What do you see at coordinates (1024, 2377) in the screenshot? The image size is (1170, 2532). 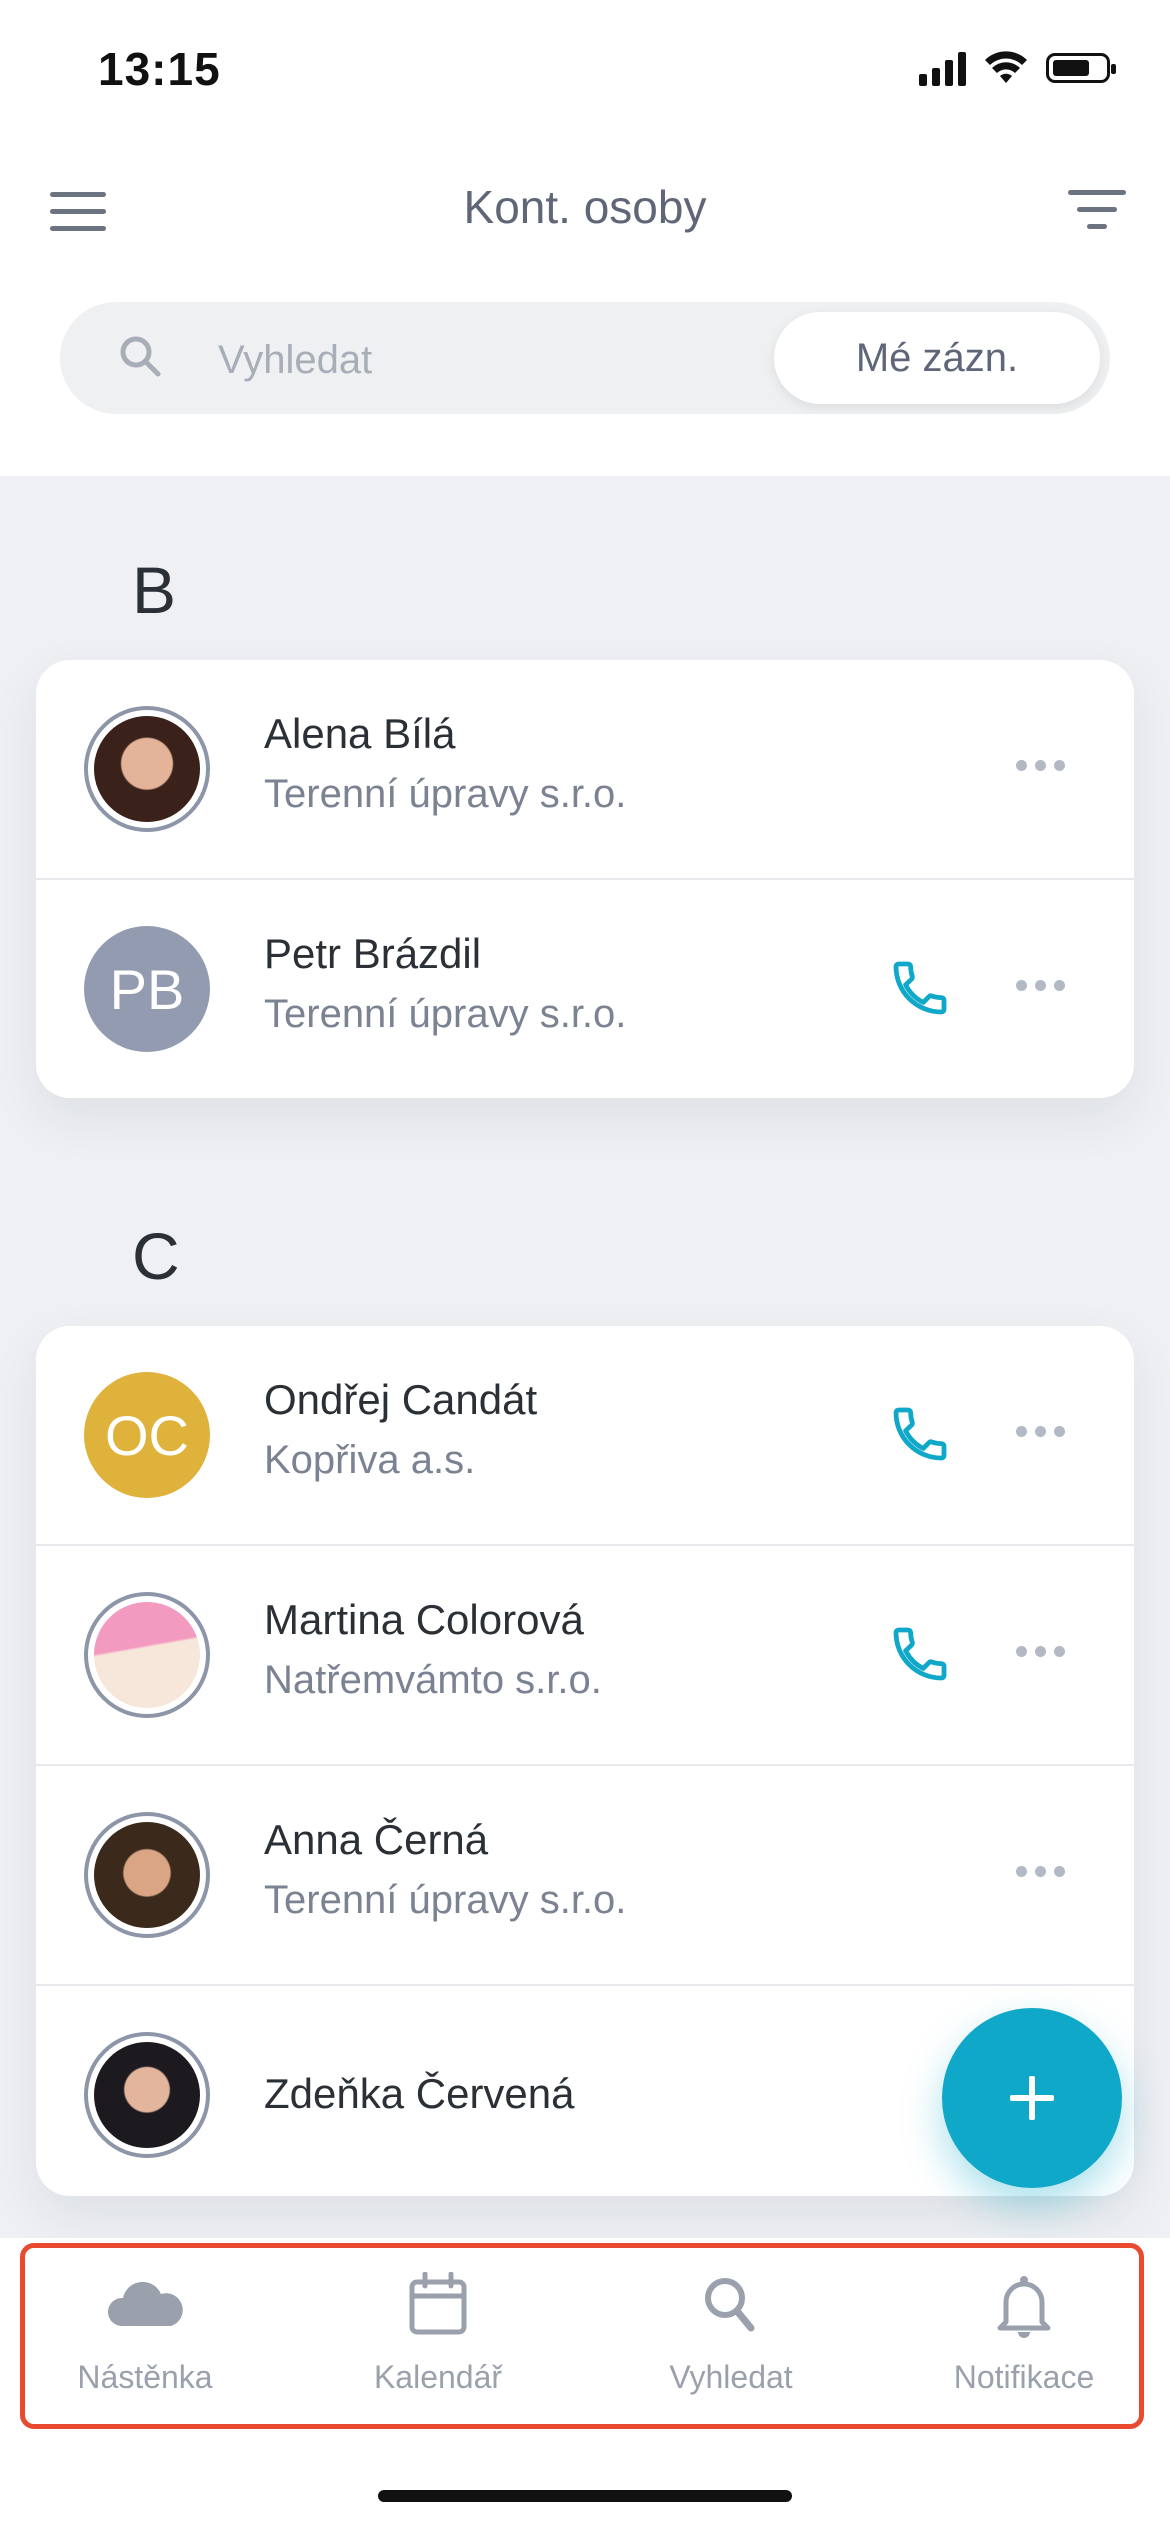 I see `tab-label: Notifikace` at bounding box center [1024, 2377].